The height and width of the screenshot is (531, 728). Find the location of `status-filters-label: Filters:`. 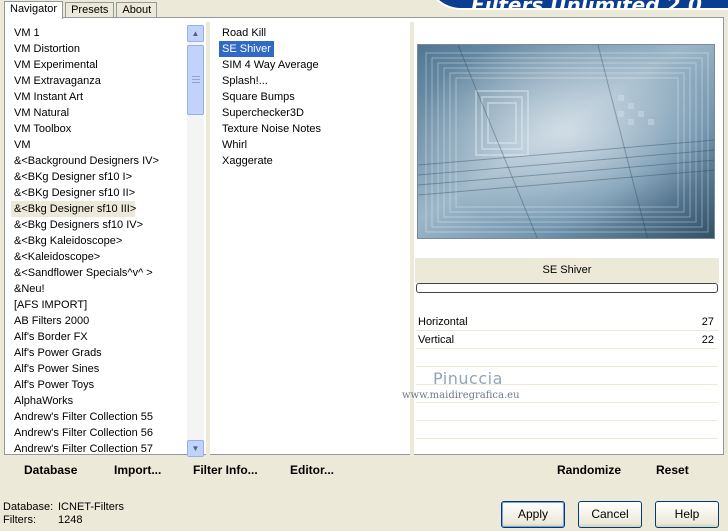

status-filters-label: Filters: is located at coordinates (19, 520).